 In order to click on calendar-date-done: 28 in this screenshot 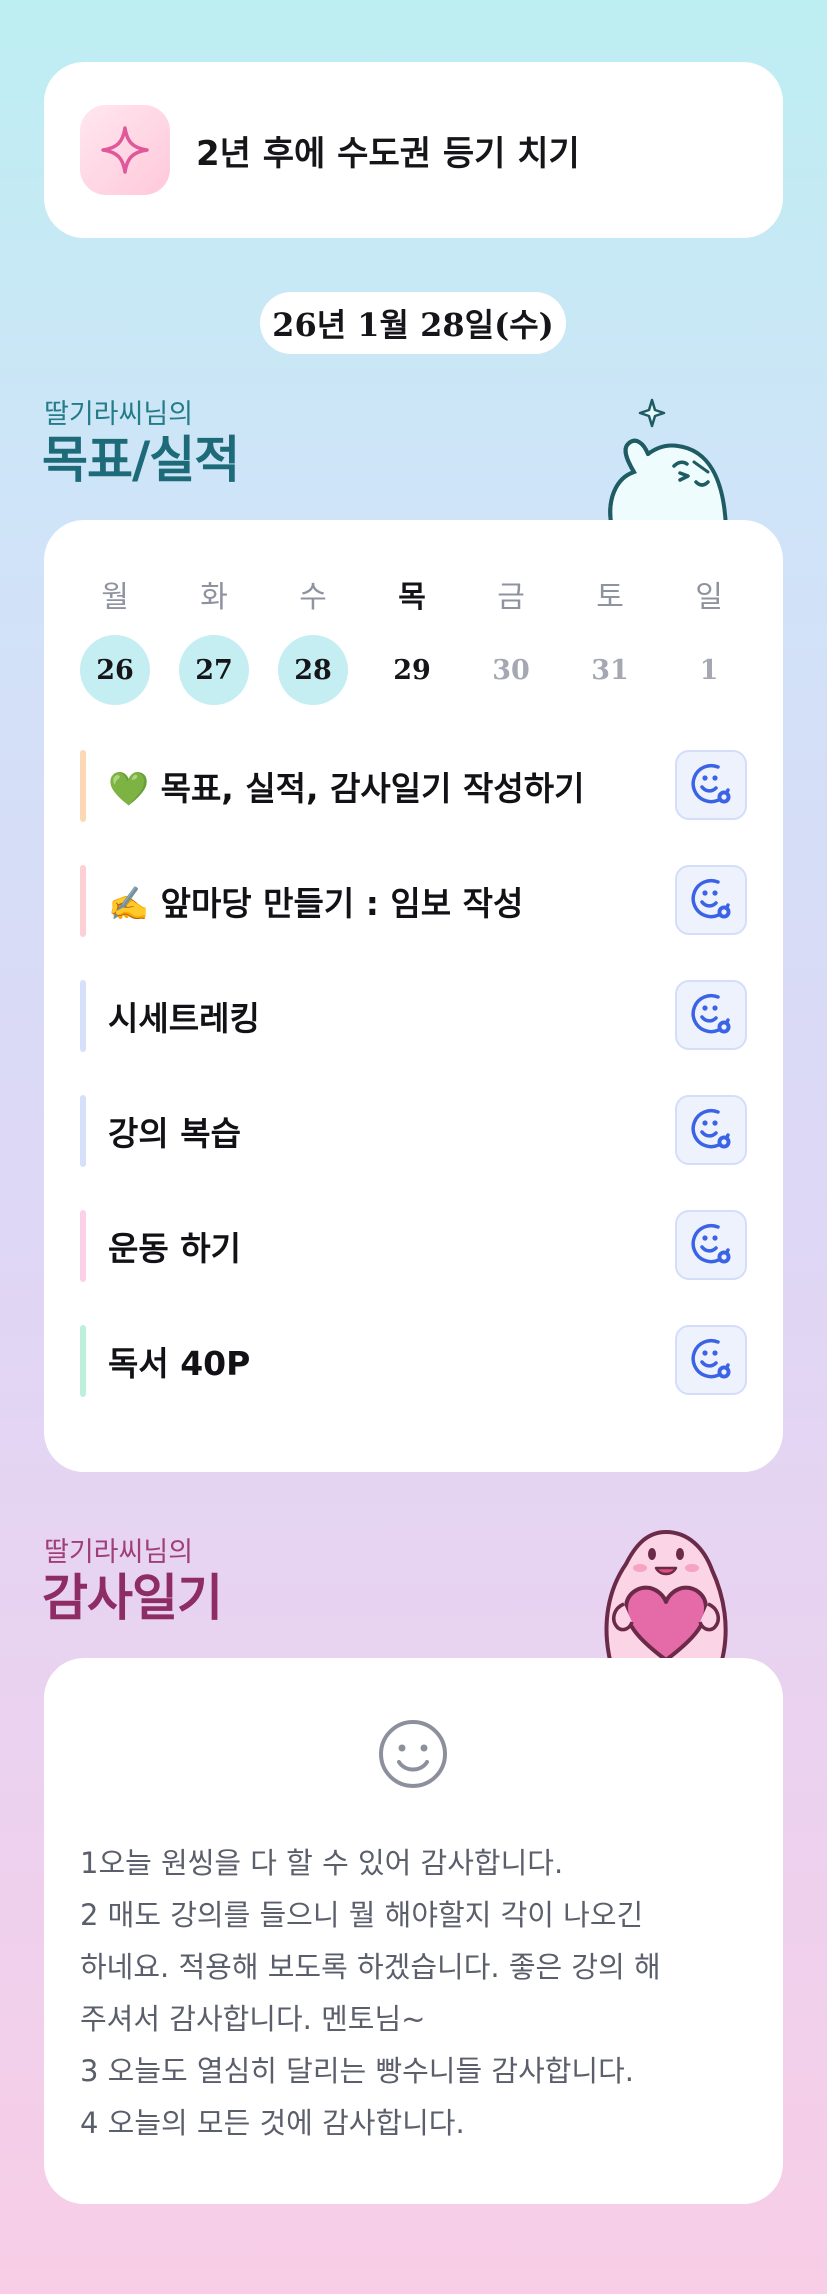, I will do `click(313, 670)`.